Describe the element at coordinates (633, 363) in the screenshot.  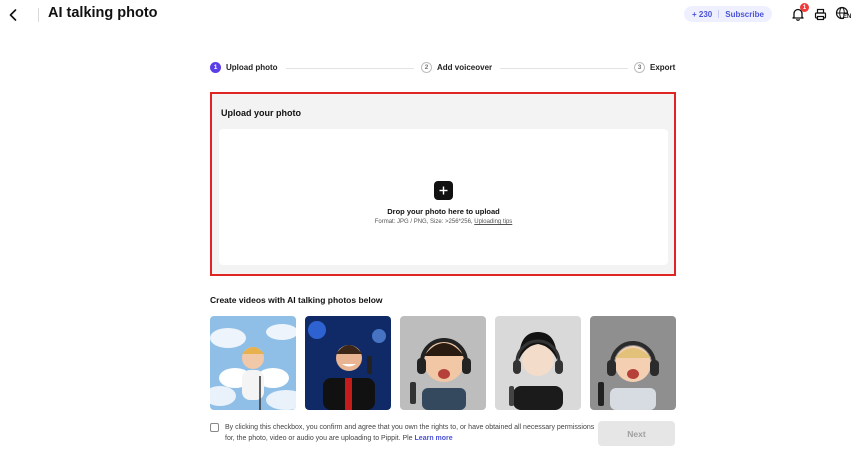
I see `toddler-with-headphones-photo-icon` at that location.